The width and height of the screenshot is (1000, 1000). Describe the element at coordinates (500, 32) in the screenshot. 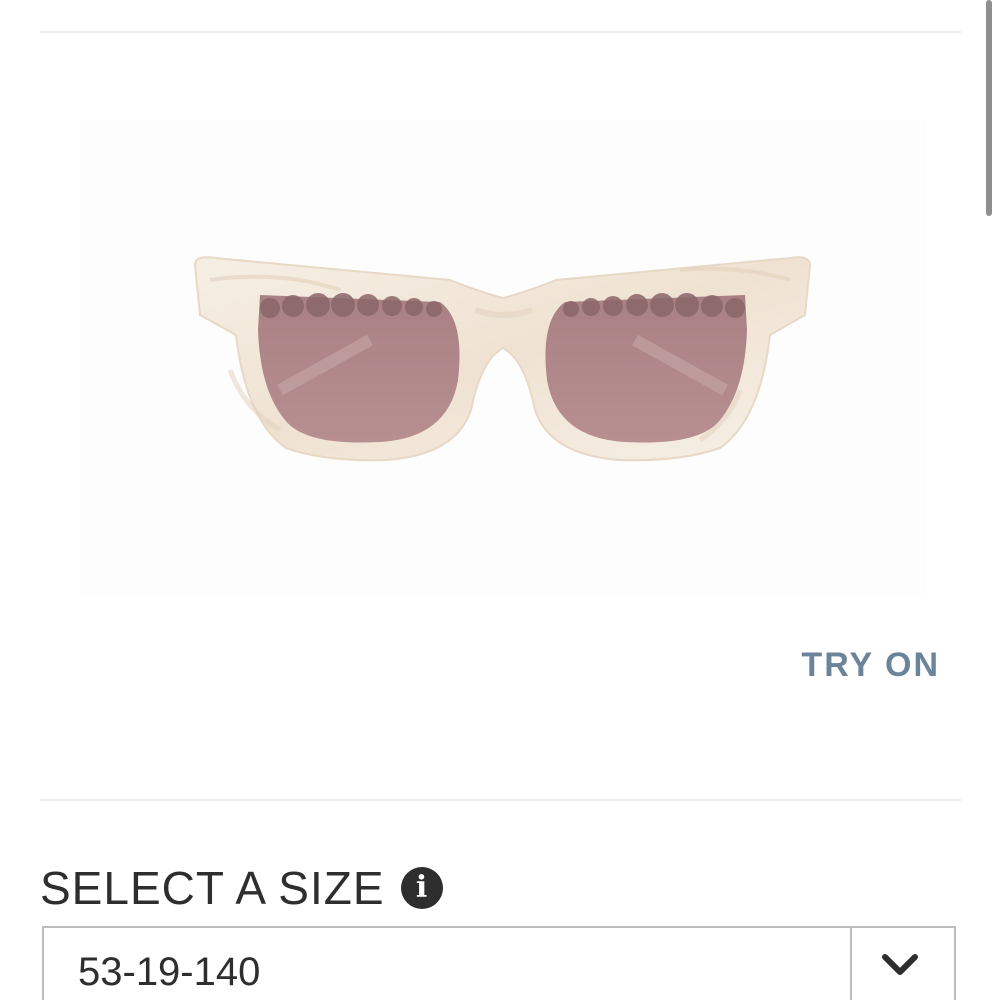

I see `top-divider` at that location.